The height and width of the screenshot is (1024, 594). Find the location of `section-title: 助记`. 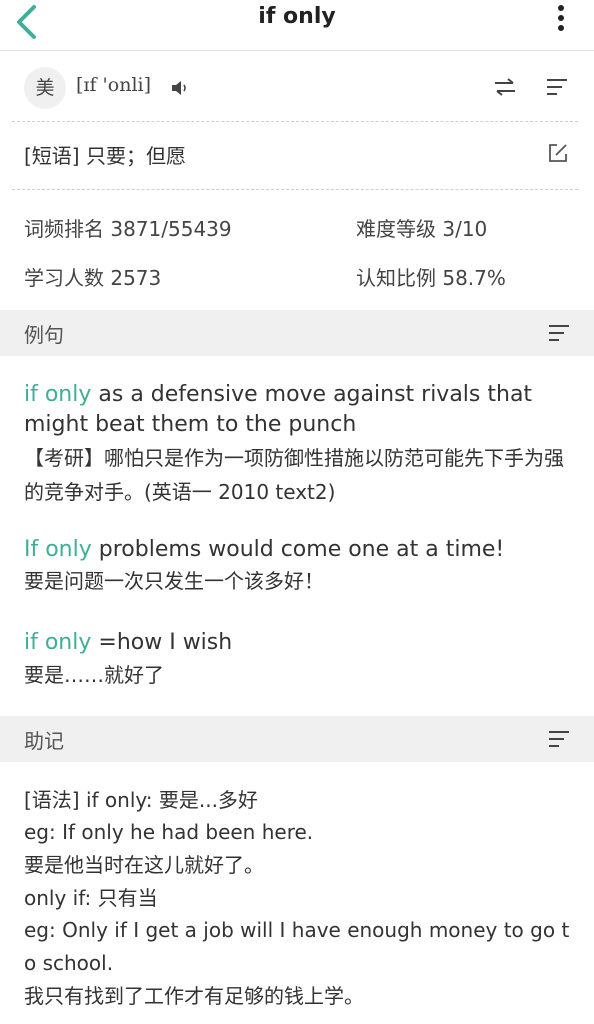

section-title: 助记 is located at coordinates (44, 741).